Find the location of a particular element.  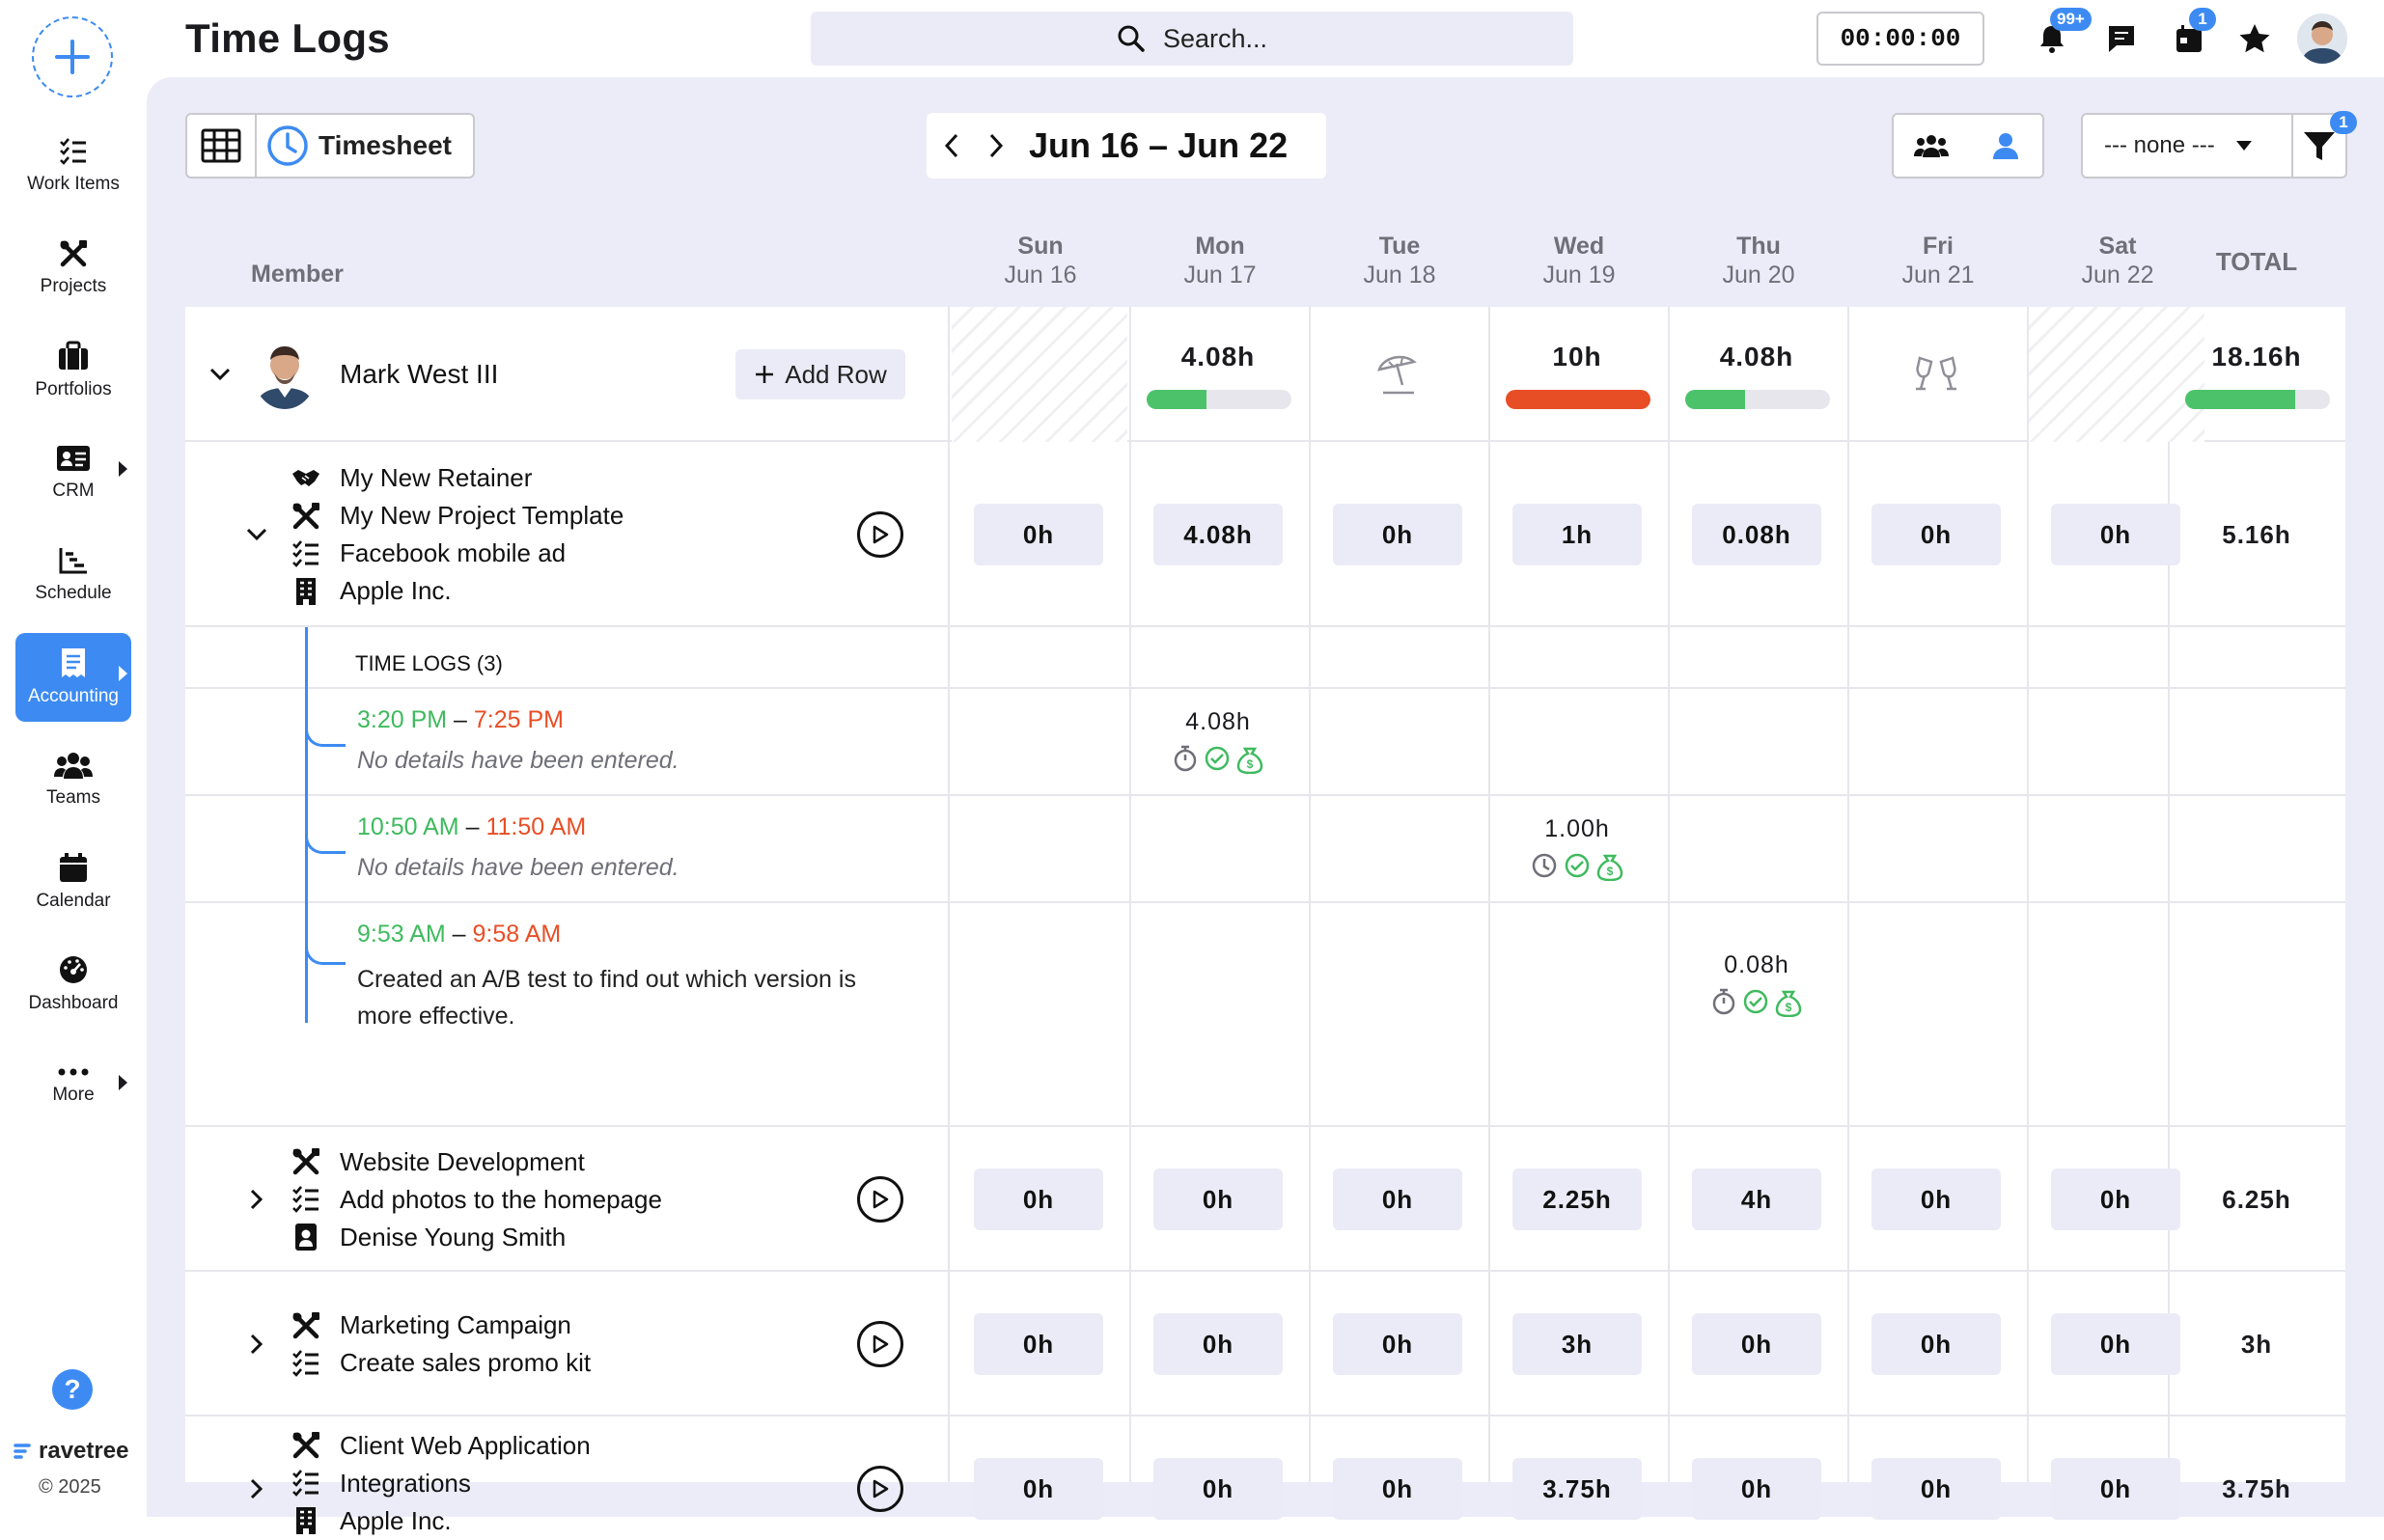

row-total: 6.25h is located at coordinates (2256, 1200).